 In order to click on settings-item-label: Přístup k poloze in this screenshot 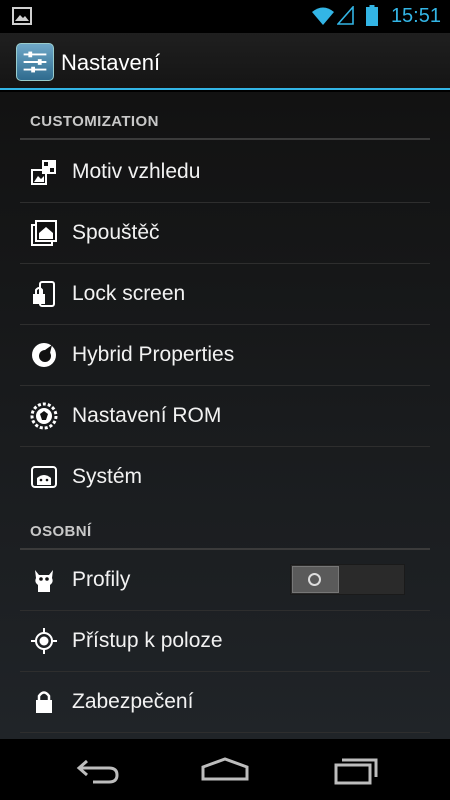, I will do `click(147, 640)`.